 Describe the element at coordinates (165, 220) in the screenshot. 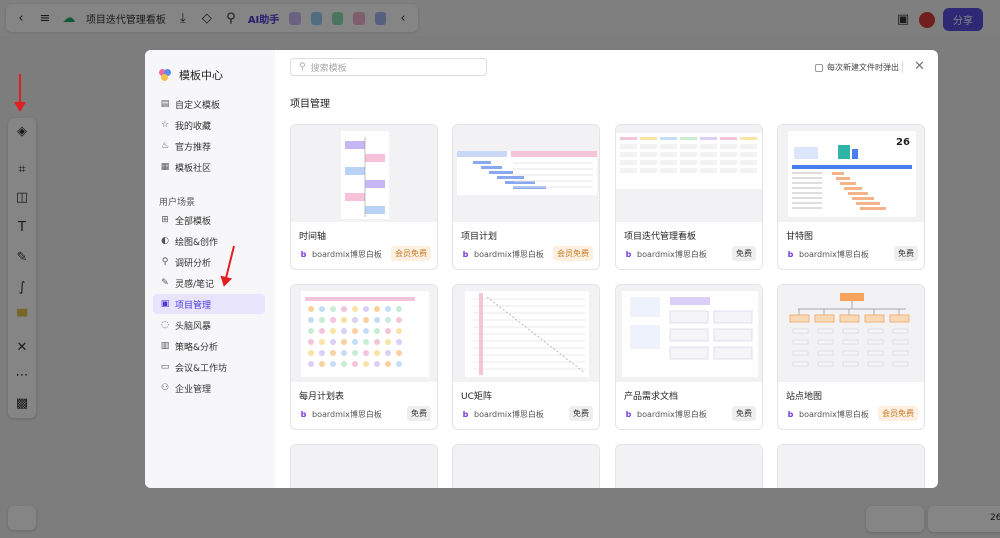

I see `grid-icon: ⊞` at that location.